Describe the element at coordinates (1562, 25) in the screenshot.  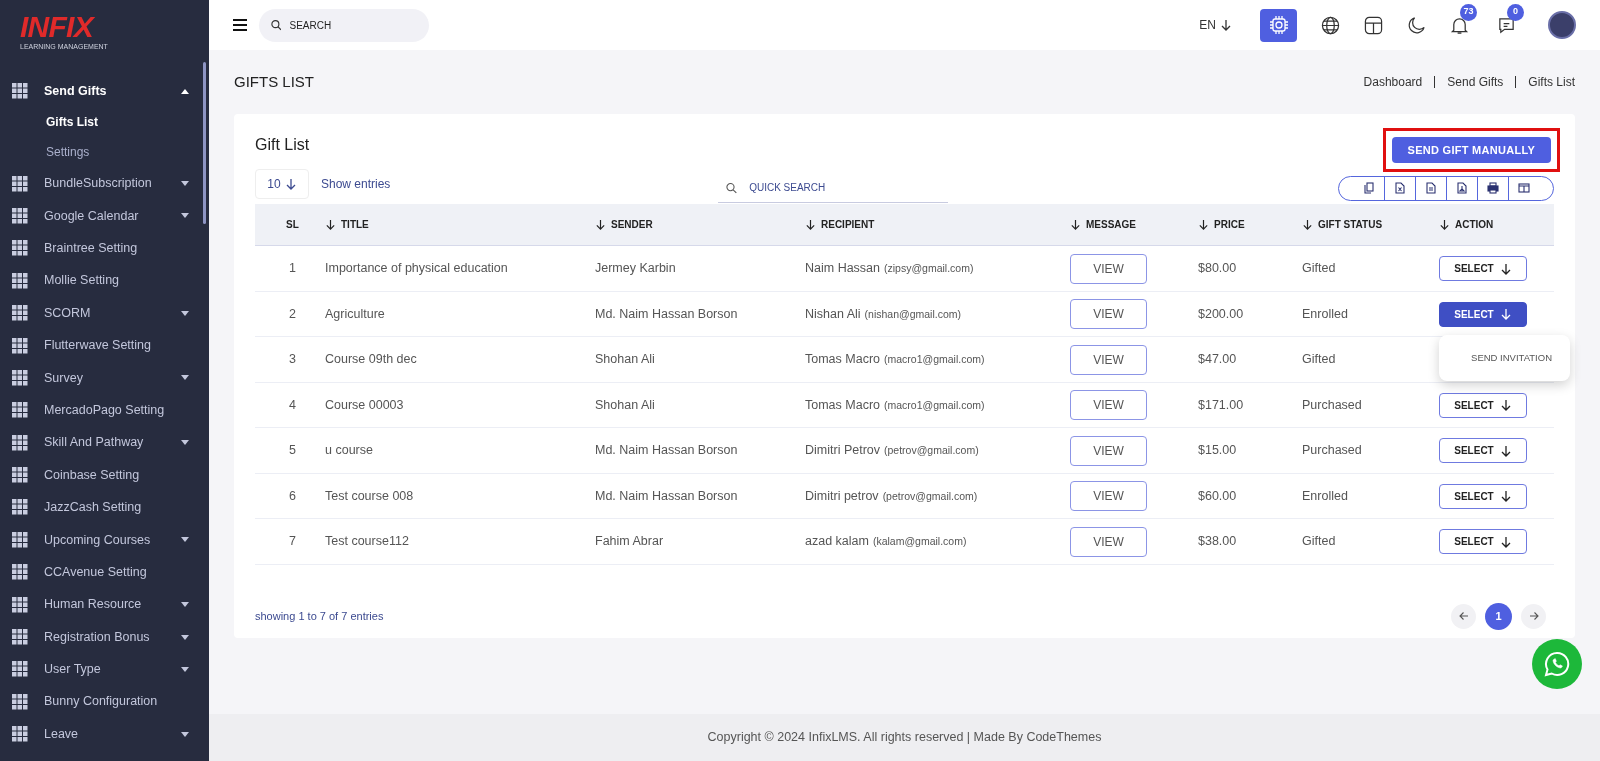
I see `avatar` at that location.